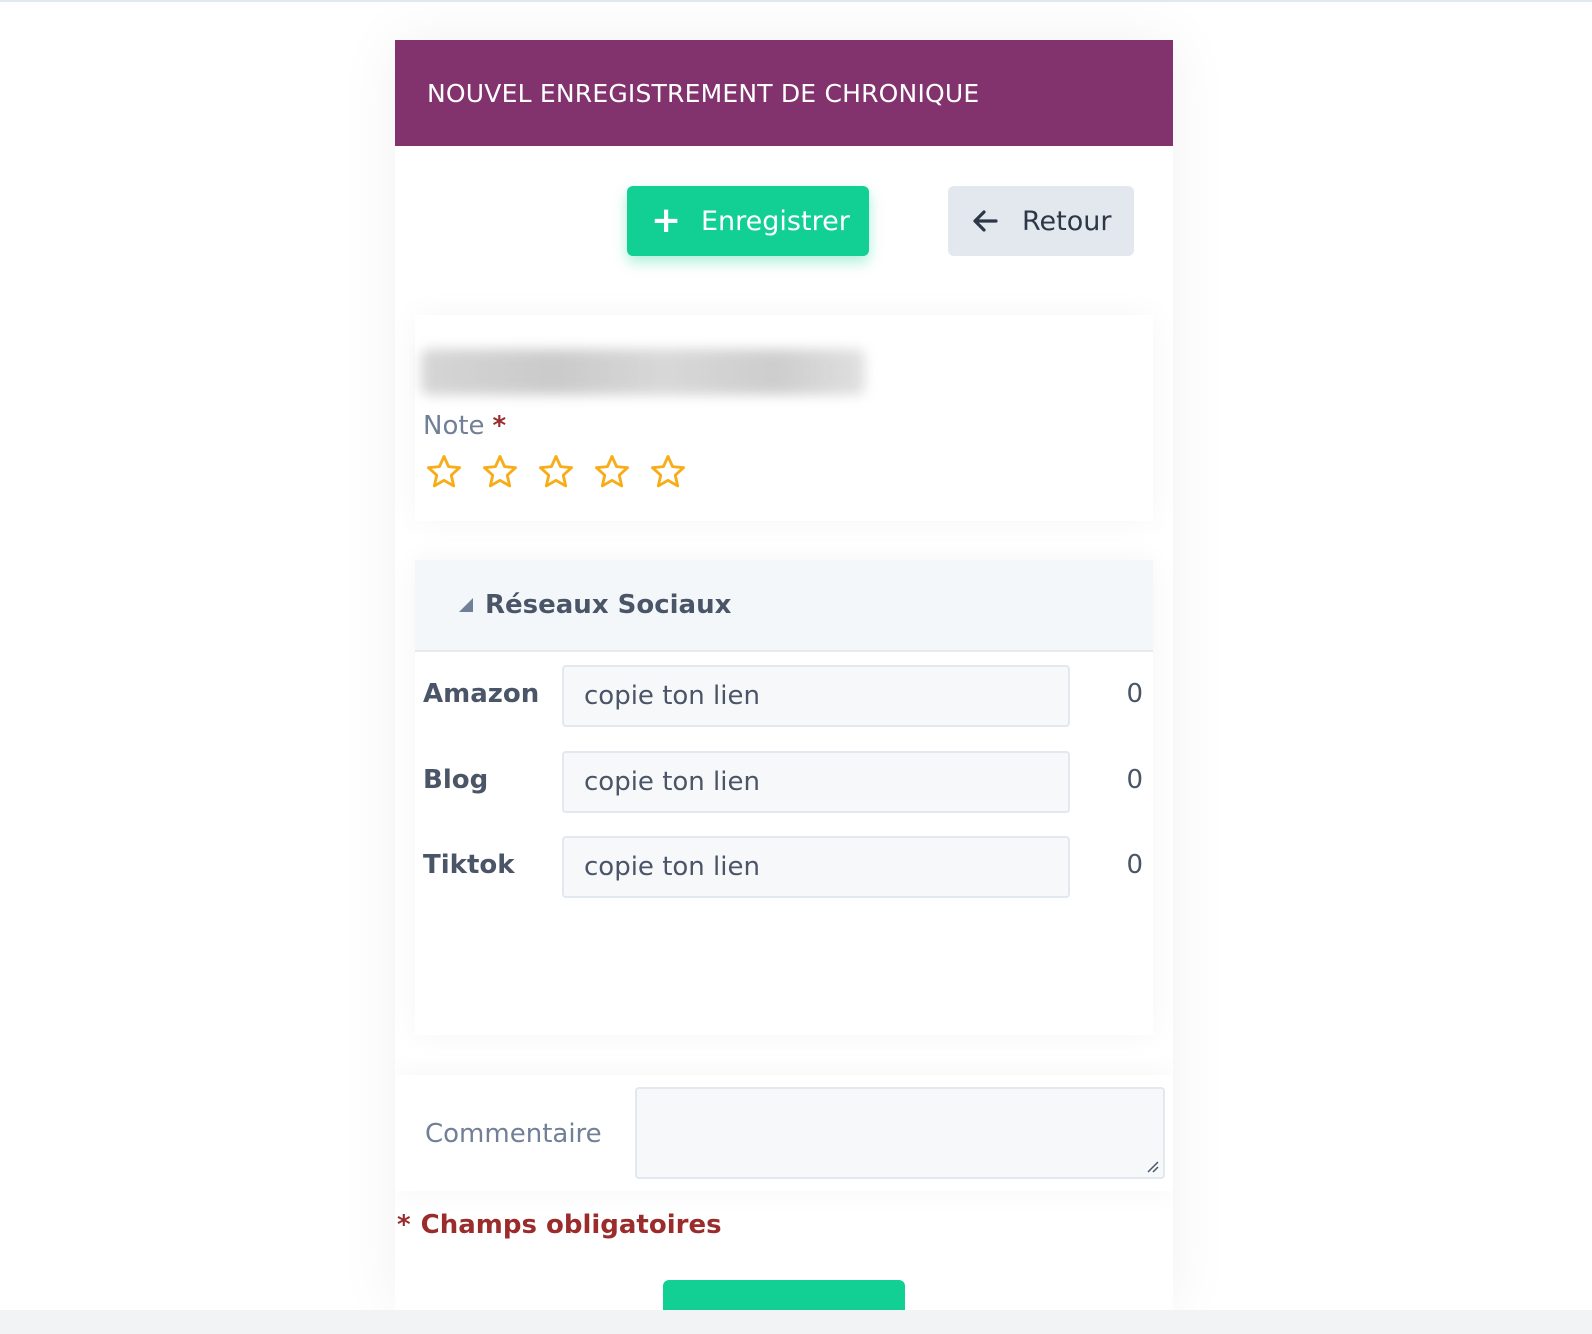 The image size is (1592, 1334). What do you see at coordinates (571, 1225) in the screenshot?
I see `required-fields-text: Champs obligatoires` at bounding box center [571, 1225].